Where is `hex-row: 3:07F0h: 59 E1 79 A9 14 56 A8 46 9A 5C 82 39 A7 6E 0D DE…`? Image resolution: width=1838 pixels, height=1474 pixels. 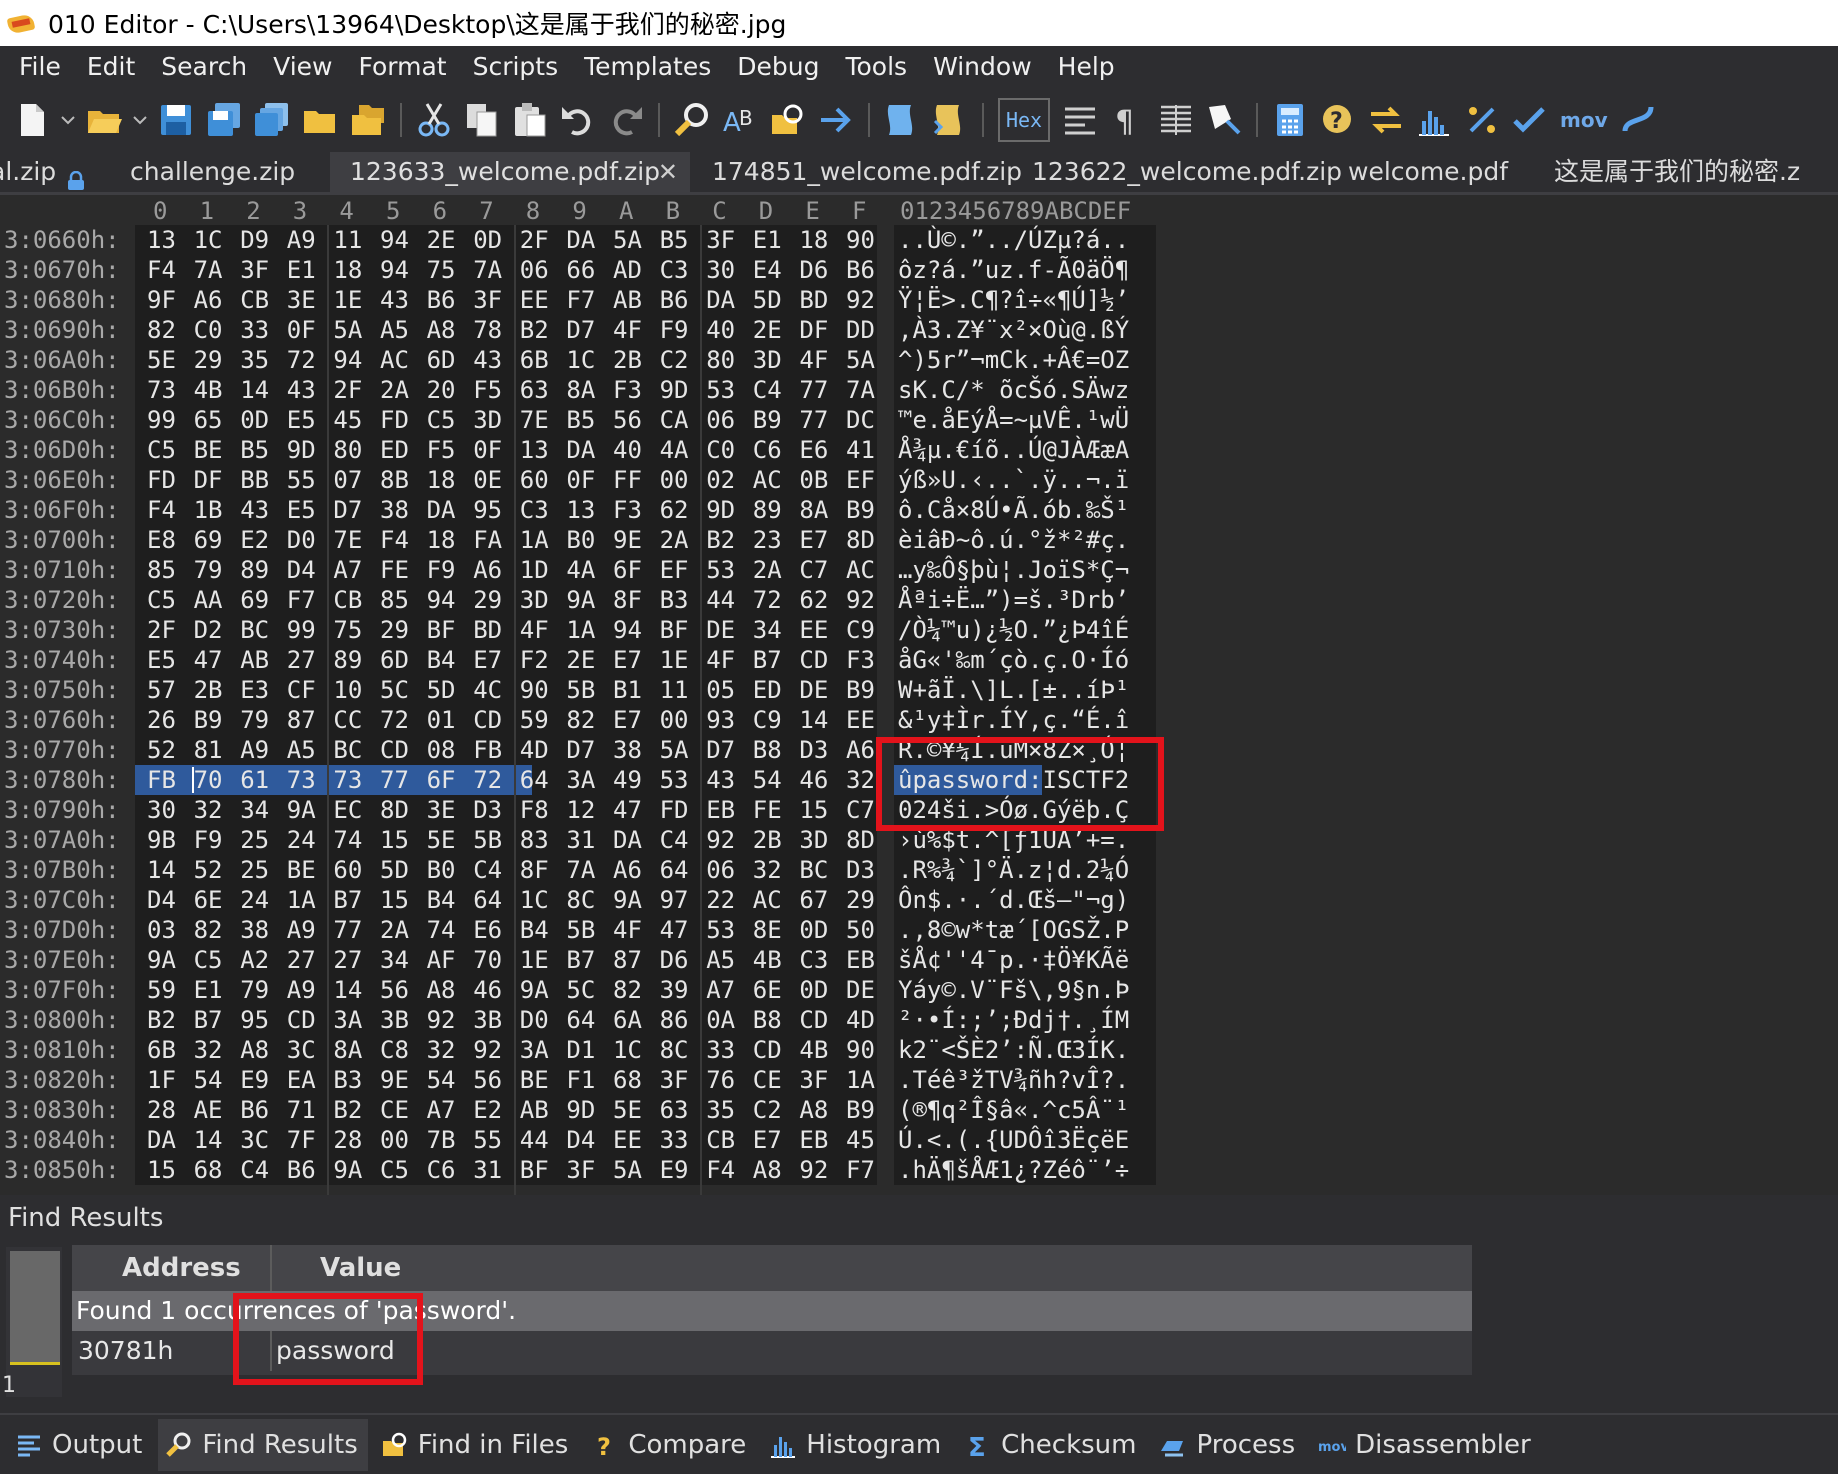 hex-row: 3:07F0h: 59 E1 79 A9 14 56 A8 46 9A 5C 82 39 A7 6E 0D DE… is located at coordinates (919, 990).